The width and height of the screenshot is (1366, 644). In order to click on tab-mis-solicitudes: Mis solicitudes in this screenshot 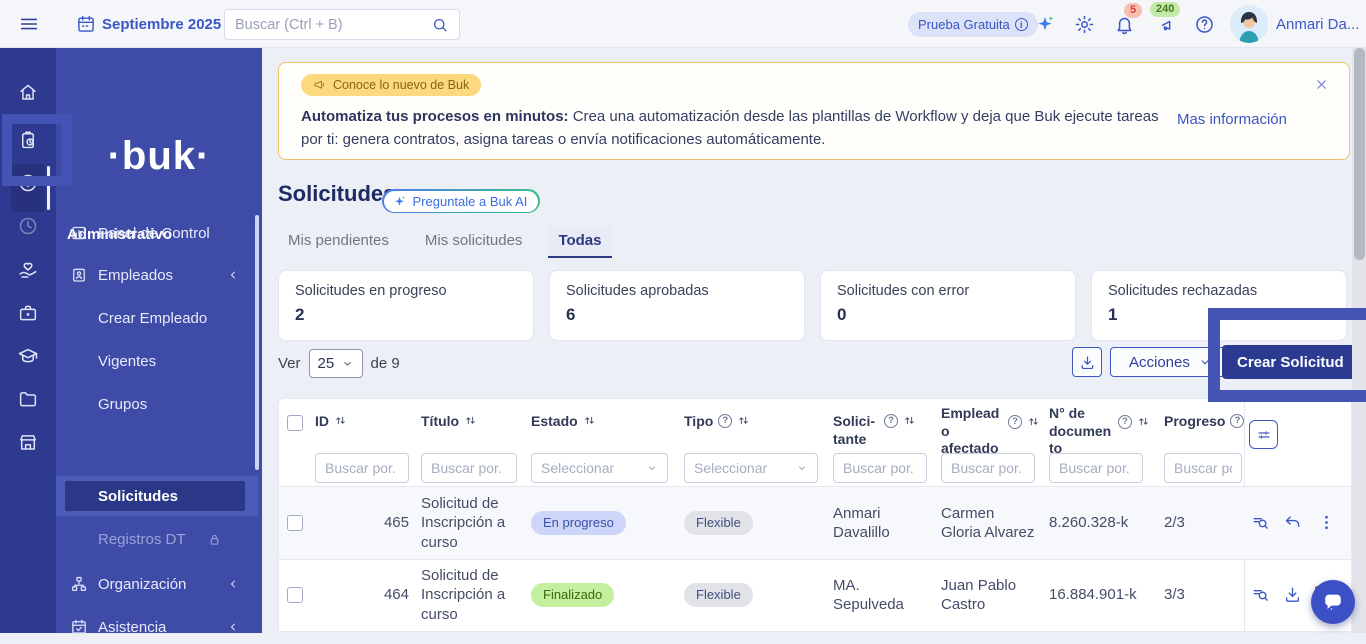, I will do `click(474, 242)`.